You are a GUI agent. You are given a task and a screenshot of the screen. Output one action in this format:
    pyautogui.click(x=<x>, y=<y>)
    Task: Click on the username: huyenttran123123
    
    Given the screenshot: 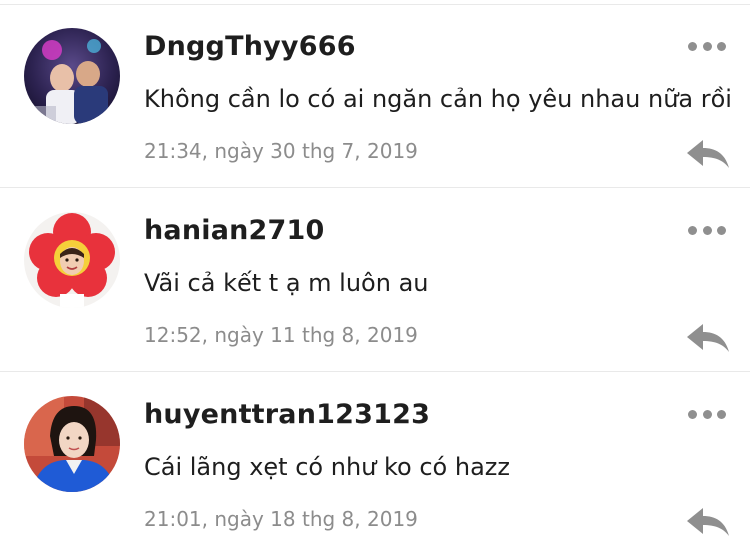 What is the action you would take?
    pyautogui.click(x=287, y=414)
    